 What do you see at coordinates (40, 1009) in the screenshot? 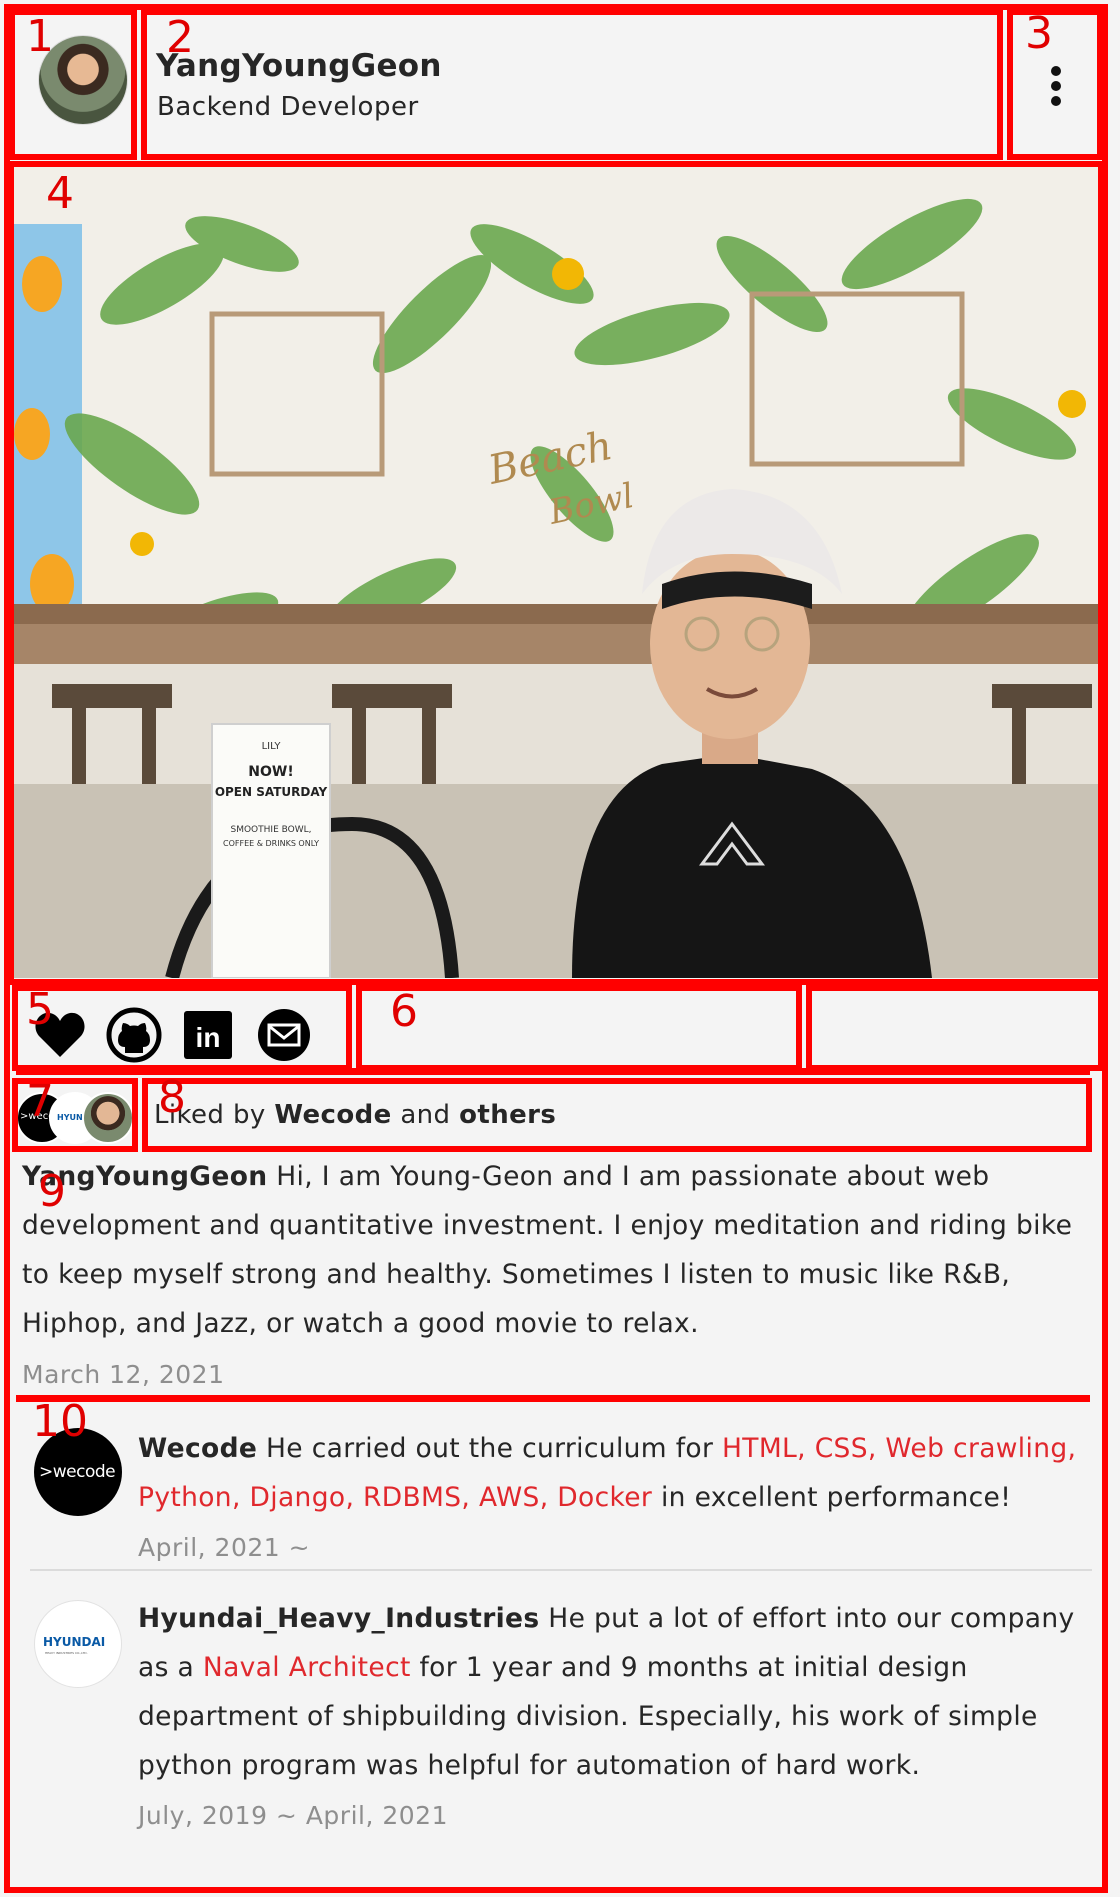
I see `annotation-label-5: 5` at bounding box center [40, 1009].